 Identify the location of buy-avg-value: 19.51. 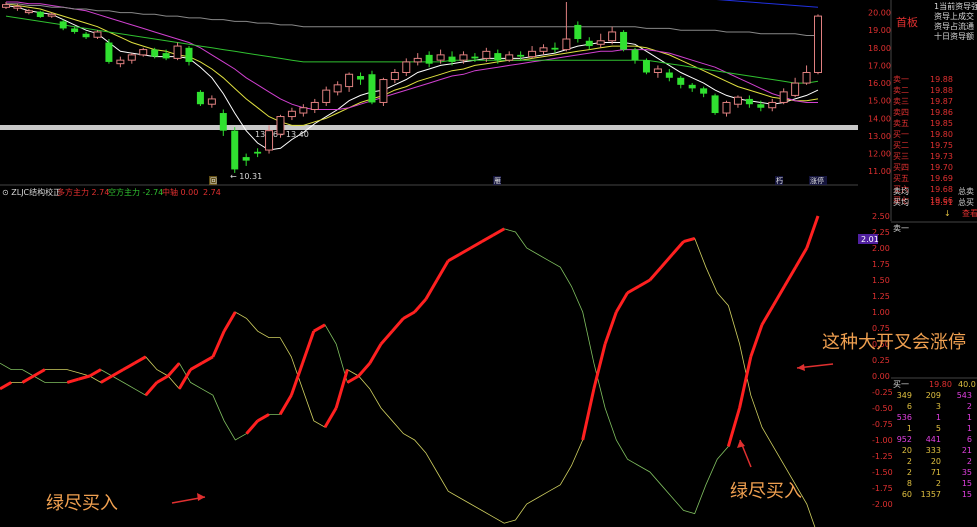
(941, 202).